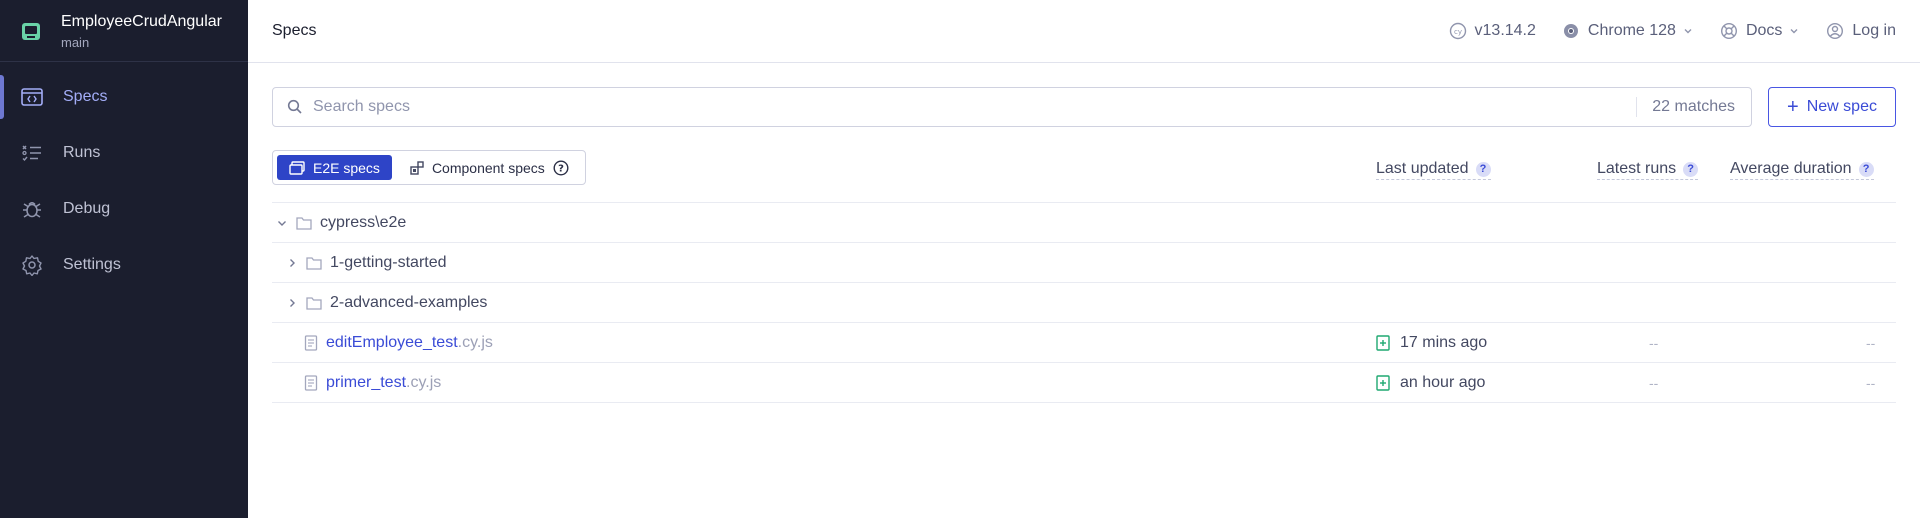 This screenshot has width=1920, height=518. I want to click on tree-folder-root: cypress\e2e, so click(1084, 223).